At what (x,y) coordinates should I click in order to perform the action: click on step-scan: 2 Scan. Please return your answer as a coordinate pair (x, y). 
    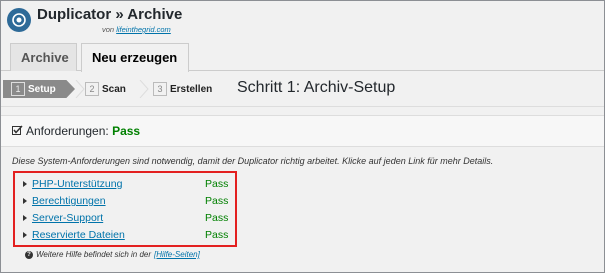
    Looking at the image, I should click on (105, 89).